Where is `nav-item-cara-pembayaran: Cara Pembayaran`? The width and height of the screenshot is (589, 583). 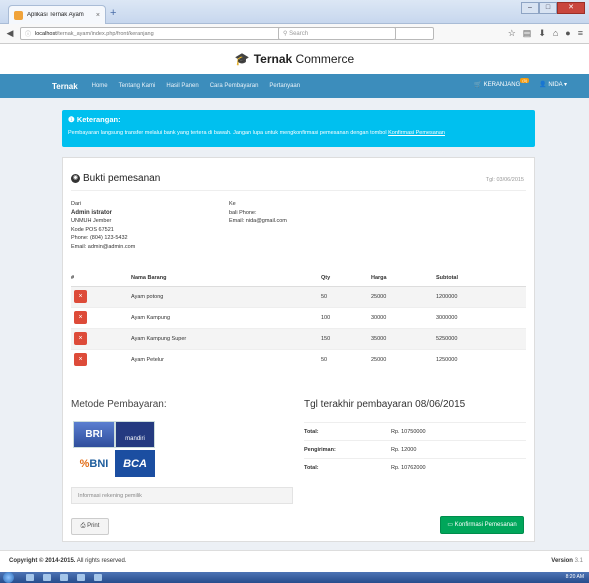
nav-item-cara-pembayaran: Cara Pembayaran is located at coordinates (234, 86).